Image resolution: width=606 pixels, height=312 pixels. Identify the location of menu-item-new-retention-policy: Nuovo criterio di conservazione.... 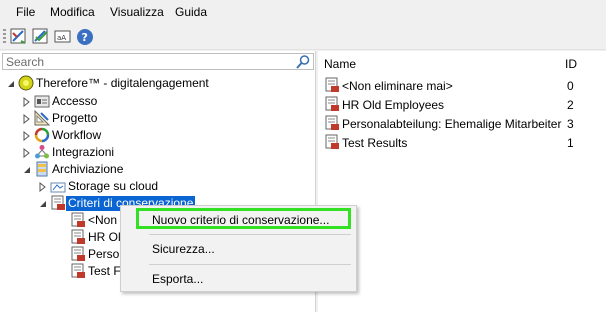
(238, 220).